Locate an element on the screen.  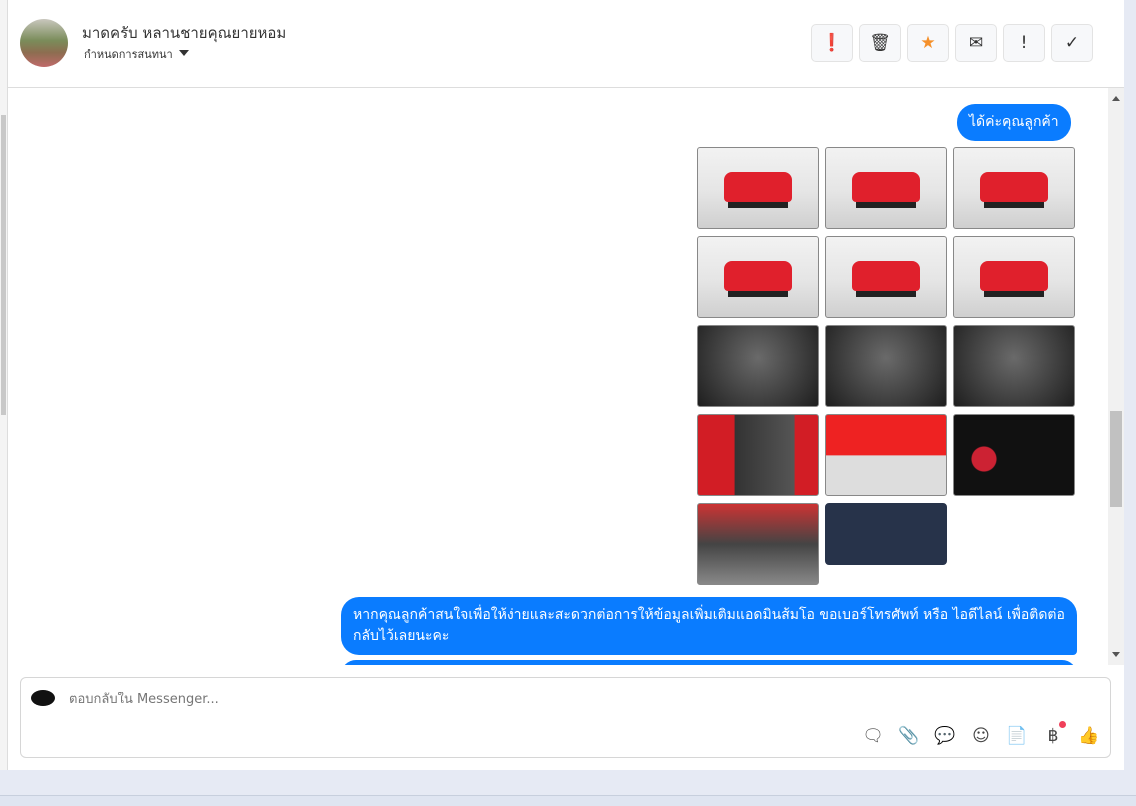
alert-circle-icon: ❗ is located at coordinates (832, 43).